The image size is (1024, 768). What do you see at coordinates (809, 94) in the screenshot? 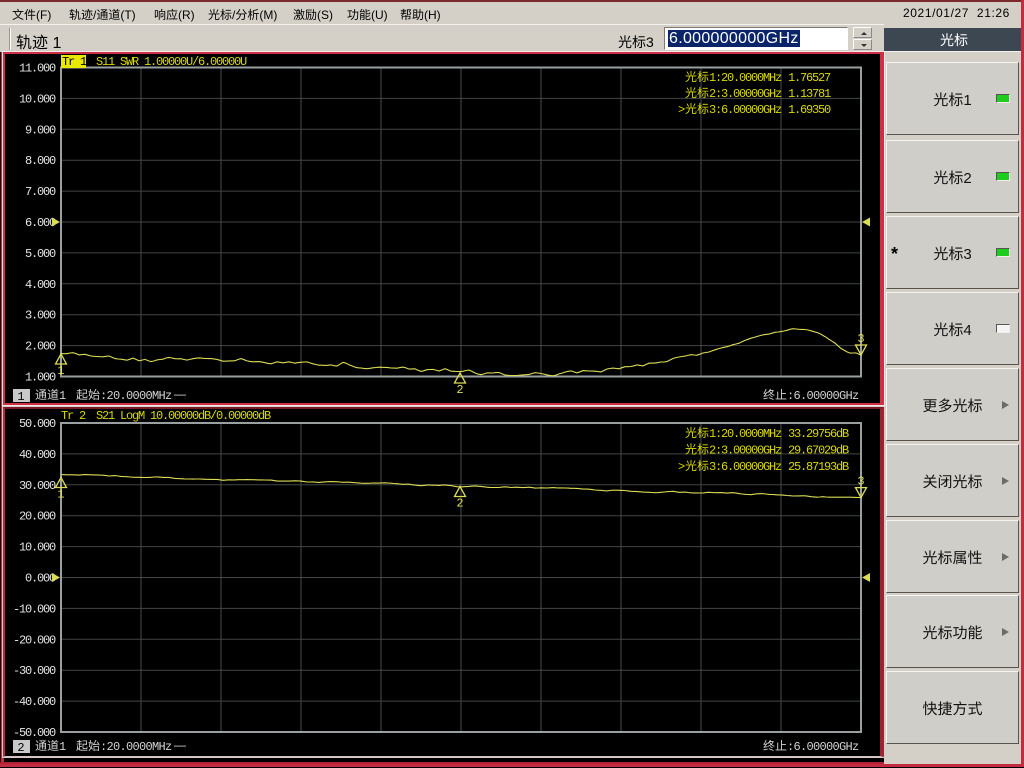
I see `svg-text: 1.13781` at bounding box center [809, 94].